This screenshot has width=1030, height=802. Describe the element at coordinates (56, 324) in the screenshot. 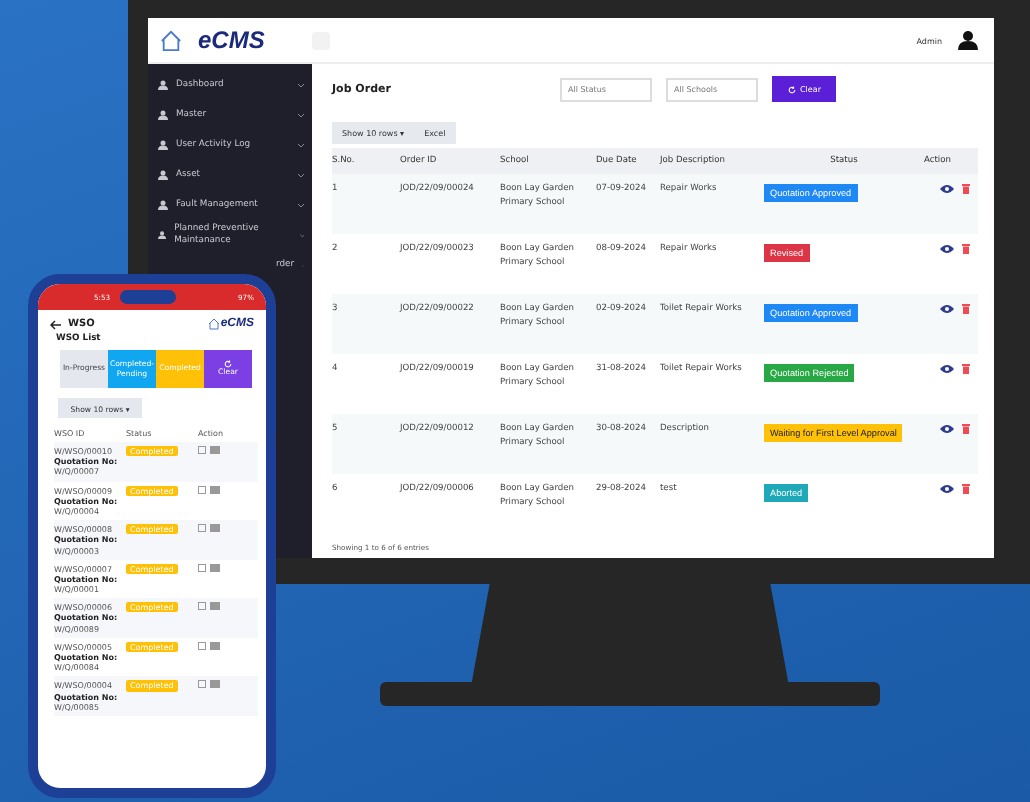

I see `back-arrow-icon` at that location.